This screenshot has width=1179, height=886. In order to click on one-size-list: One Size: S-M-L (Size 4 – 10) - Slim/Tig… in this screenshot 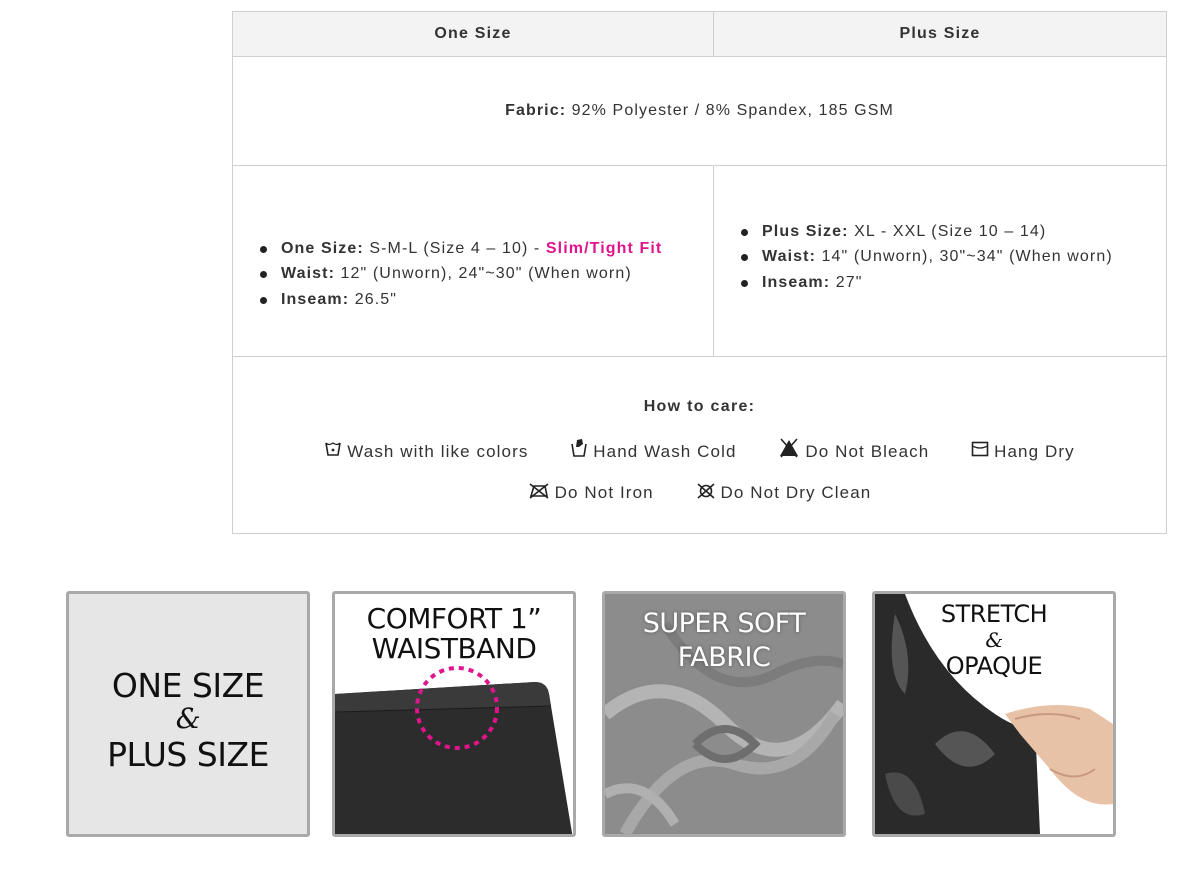, I will do `click(484, 274)`.